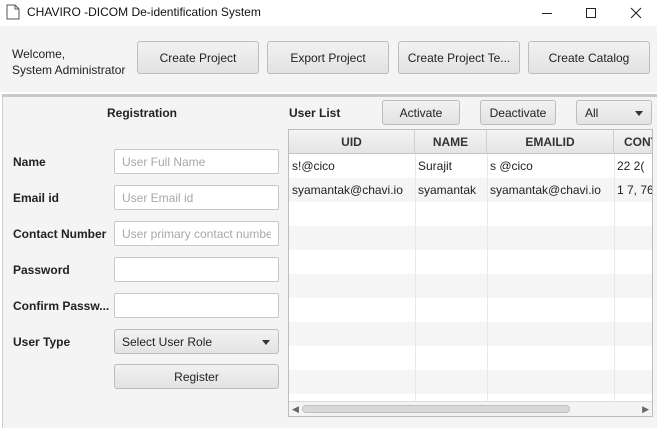  I want to click on column-header-contact: CONT, so click(633, 142).